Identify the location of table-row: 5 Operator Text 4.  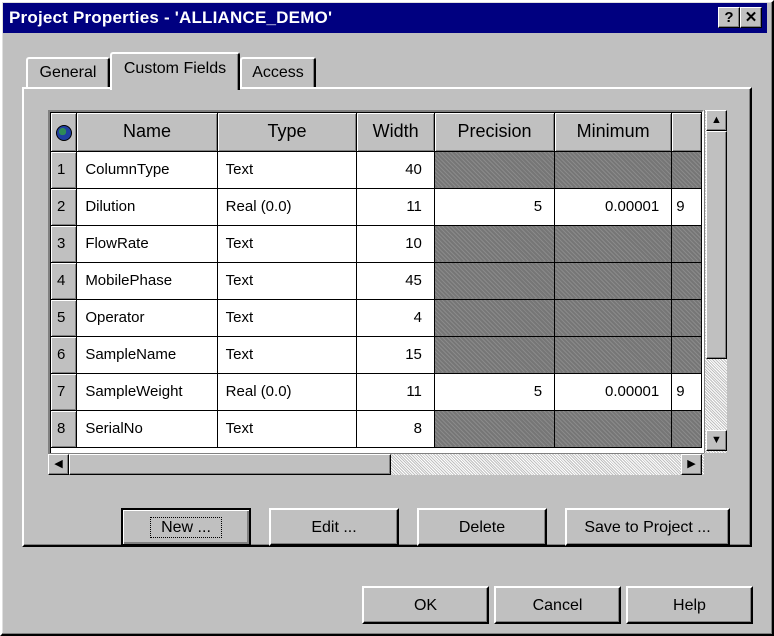
(376, 318).